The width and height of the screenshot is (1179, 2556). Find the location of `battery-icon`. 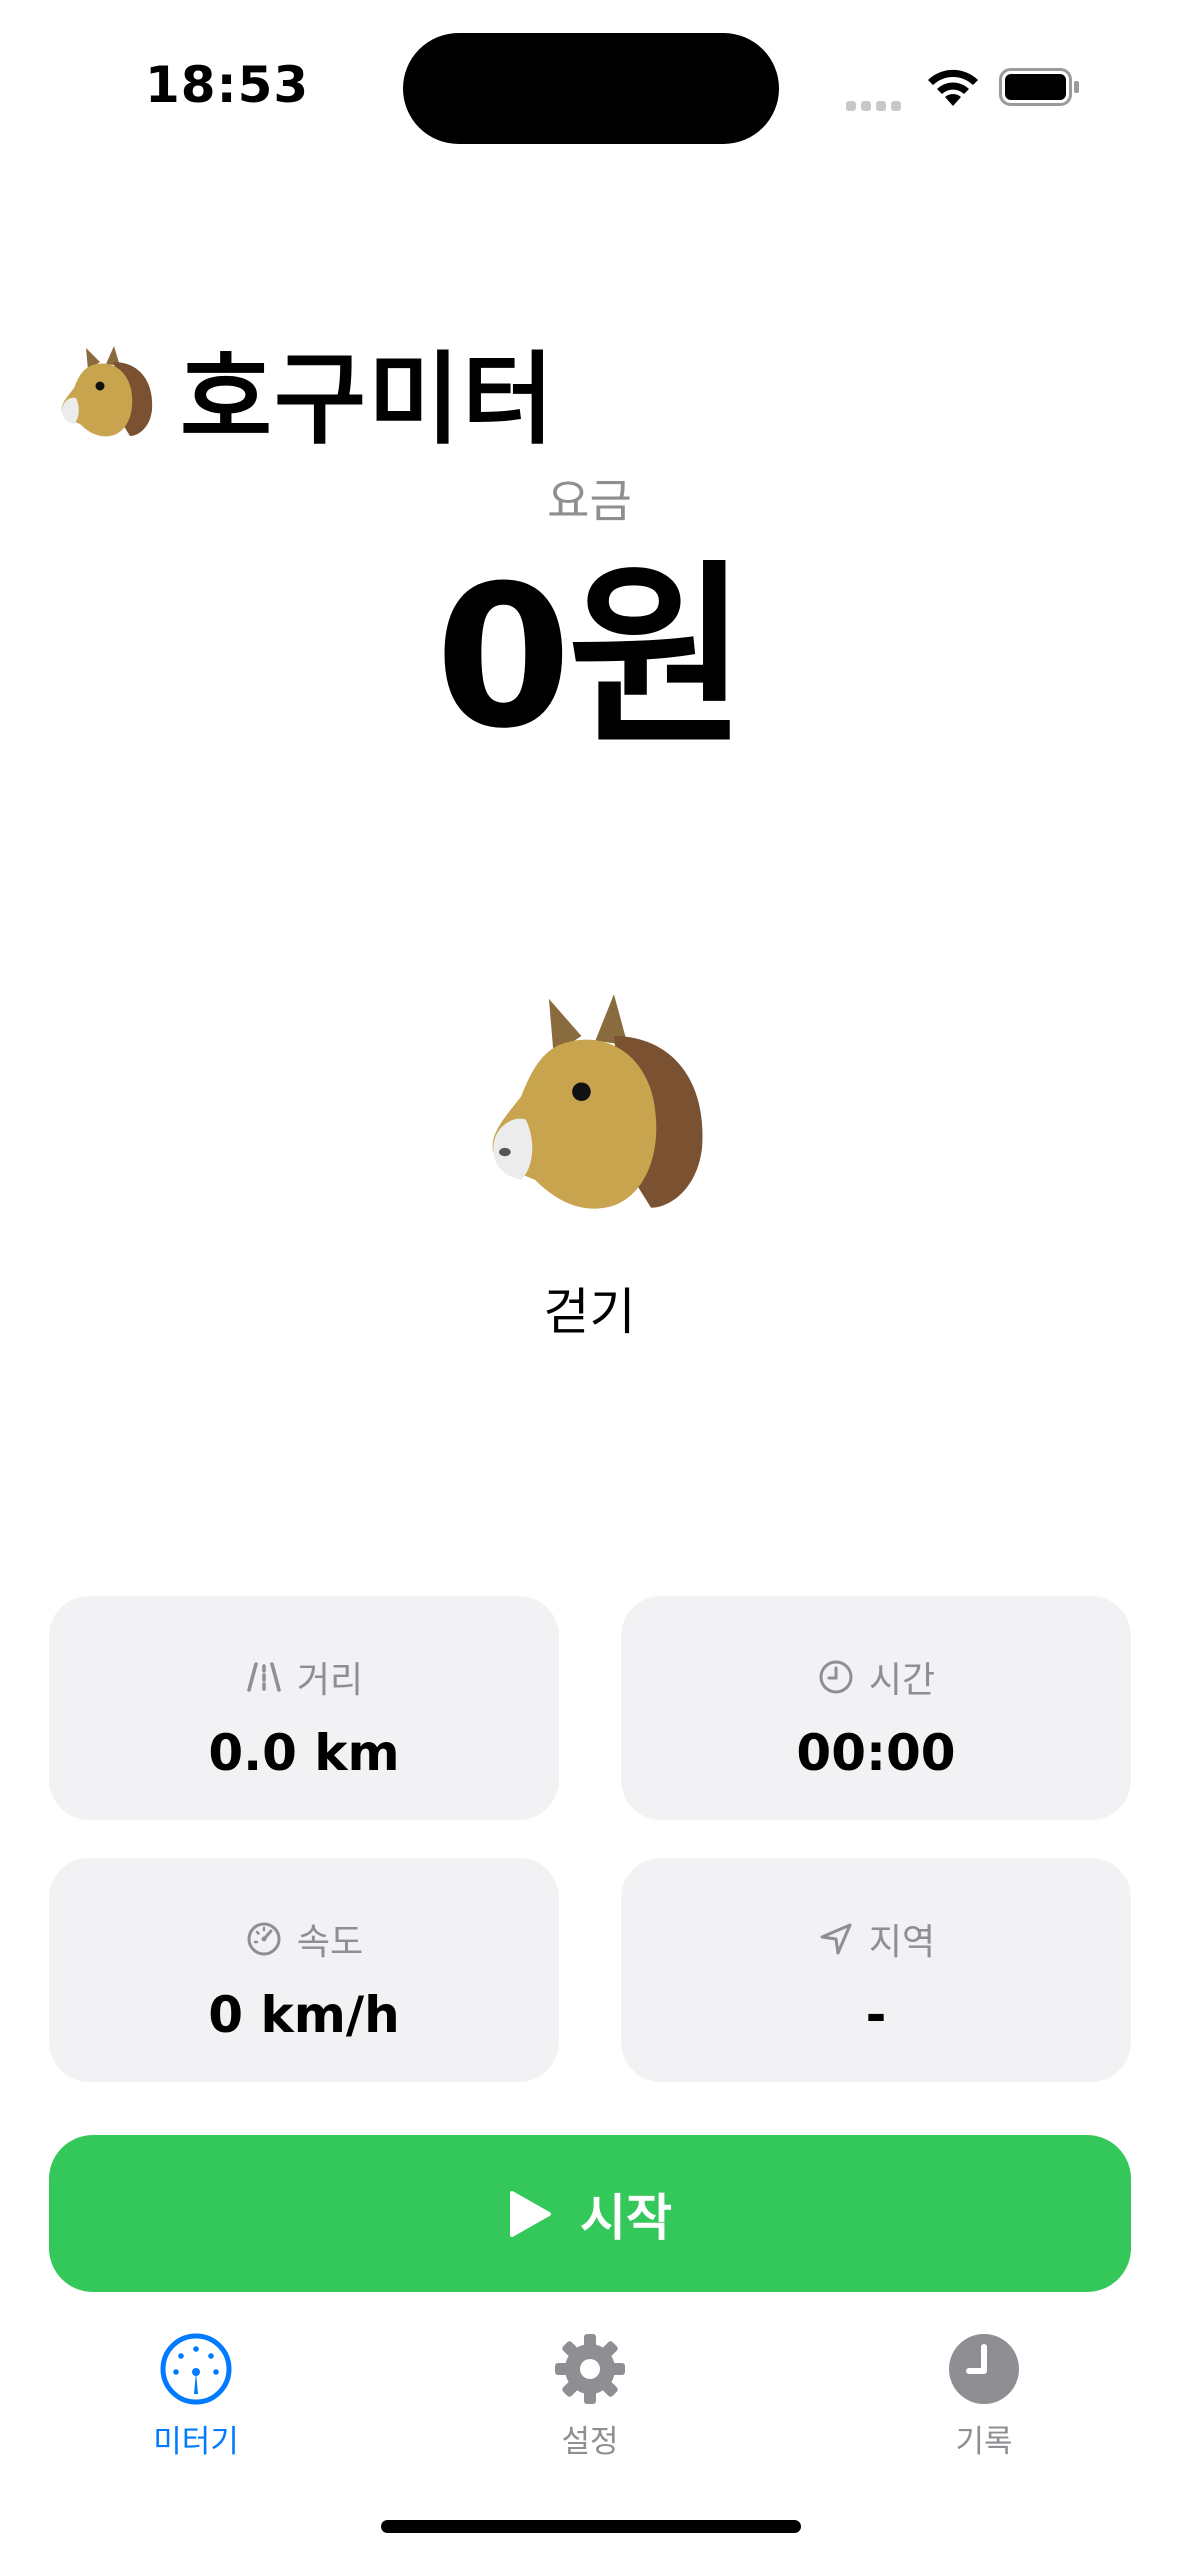

battery-icon is located at coordinates (1039, 87).